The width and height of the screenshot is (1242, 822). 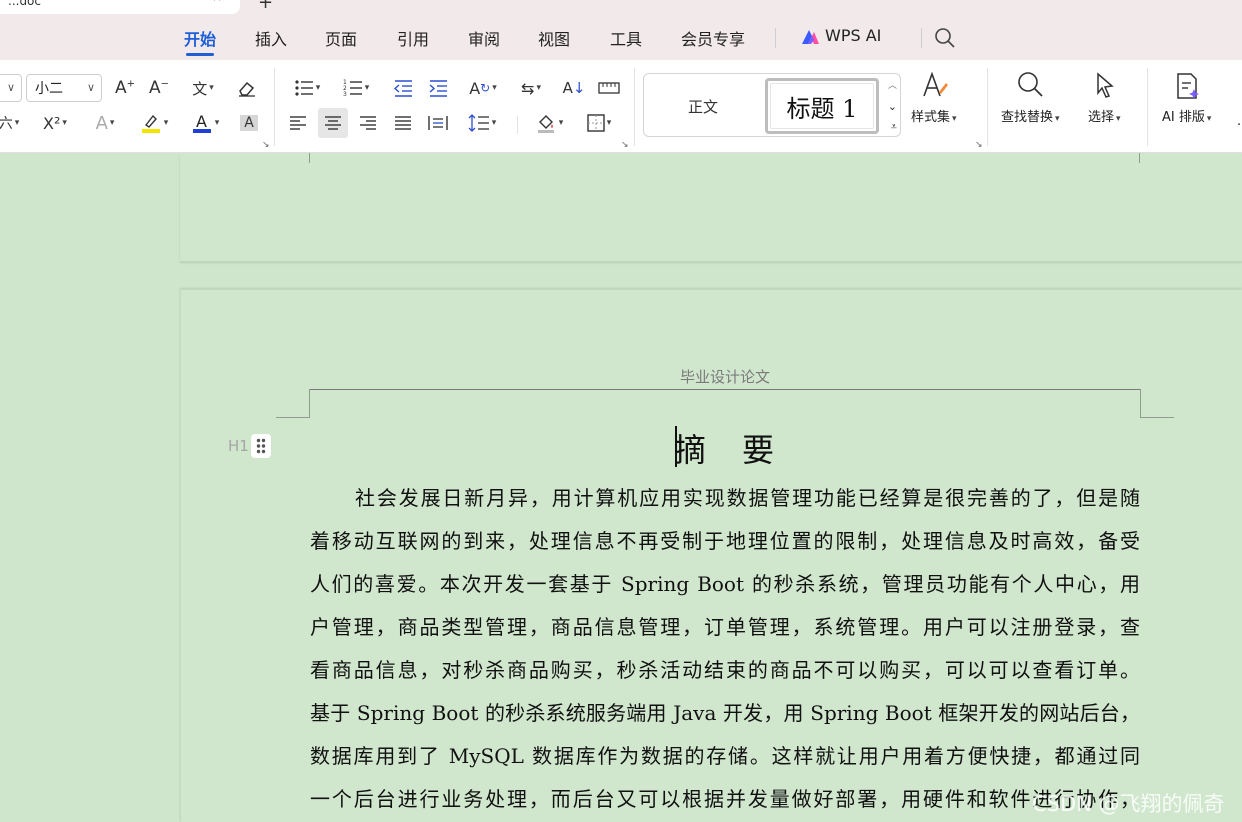 What do you see at coordinates (574, 88) in the screenshot?
I see `sort-button: A↓` at bounding box center [574, 88].